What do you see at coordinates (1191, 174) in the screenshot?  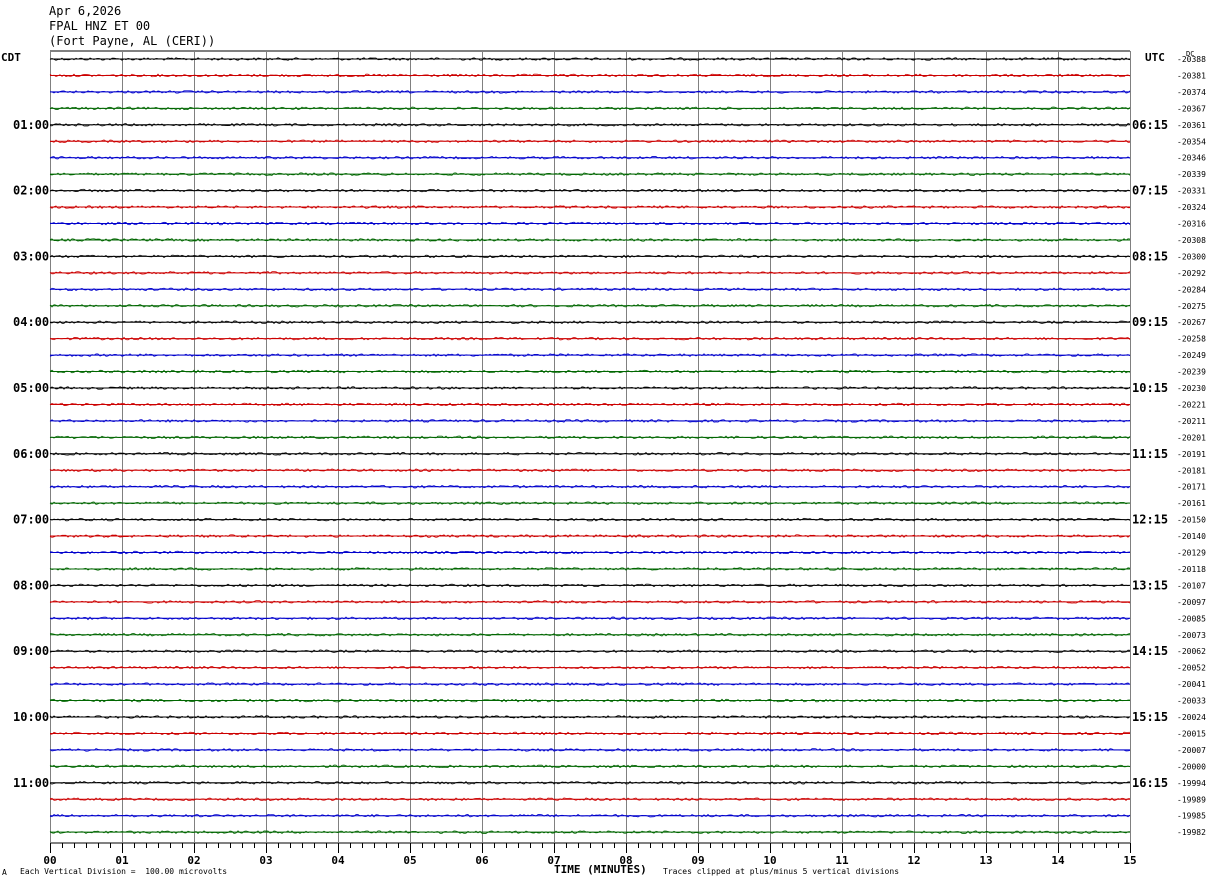 I see `dc-offset-label: -20339` at bounding box center [1191, 174].